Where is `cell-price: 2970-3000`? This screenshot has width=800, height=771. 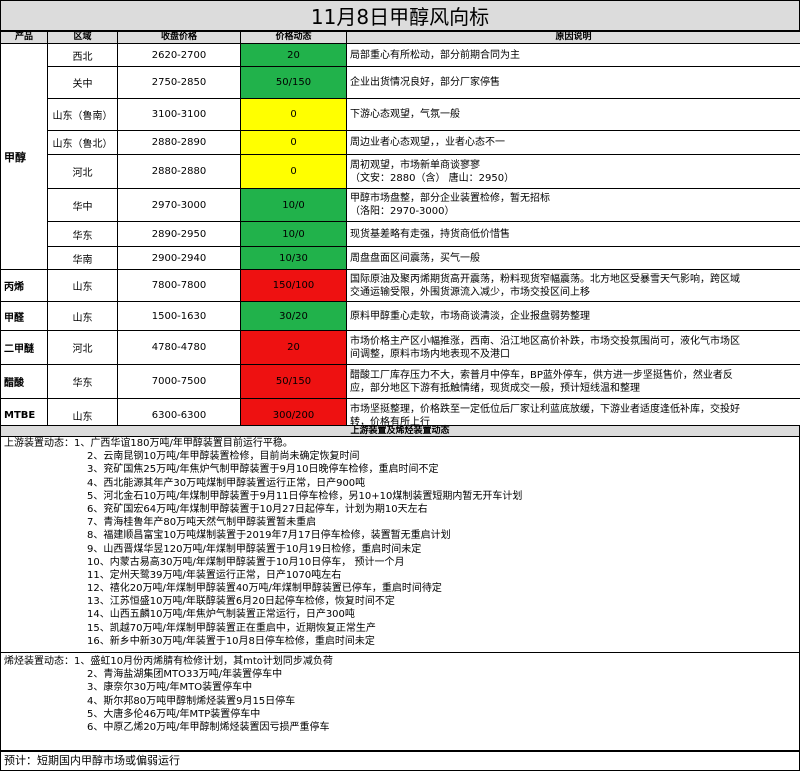
cell-price: 2970-3000 is located at coordinates (179, 205).